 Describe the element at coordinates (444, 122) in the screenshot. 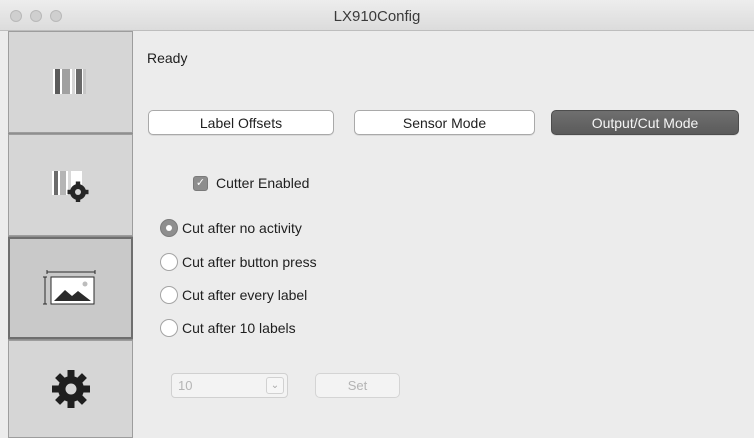

I see `tab-sensor-mode: Sensor Mode` at that location.